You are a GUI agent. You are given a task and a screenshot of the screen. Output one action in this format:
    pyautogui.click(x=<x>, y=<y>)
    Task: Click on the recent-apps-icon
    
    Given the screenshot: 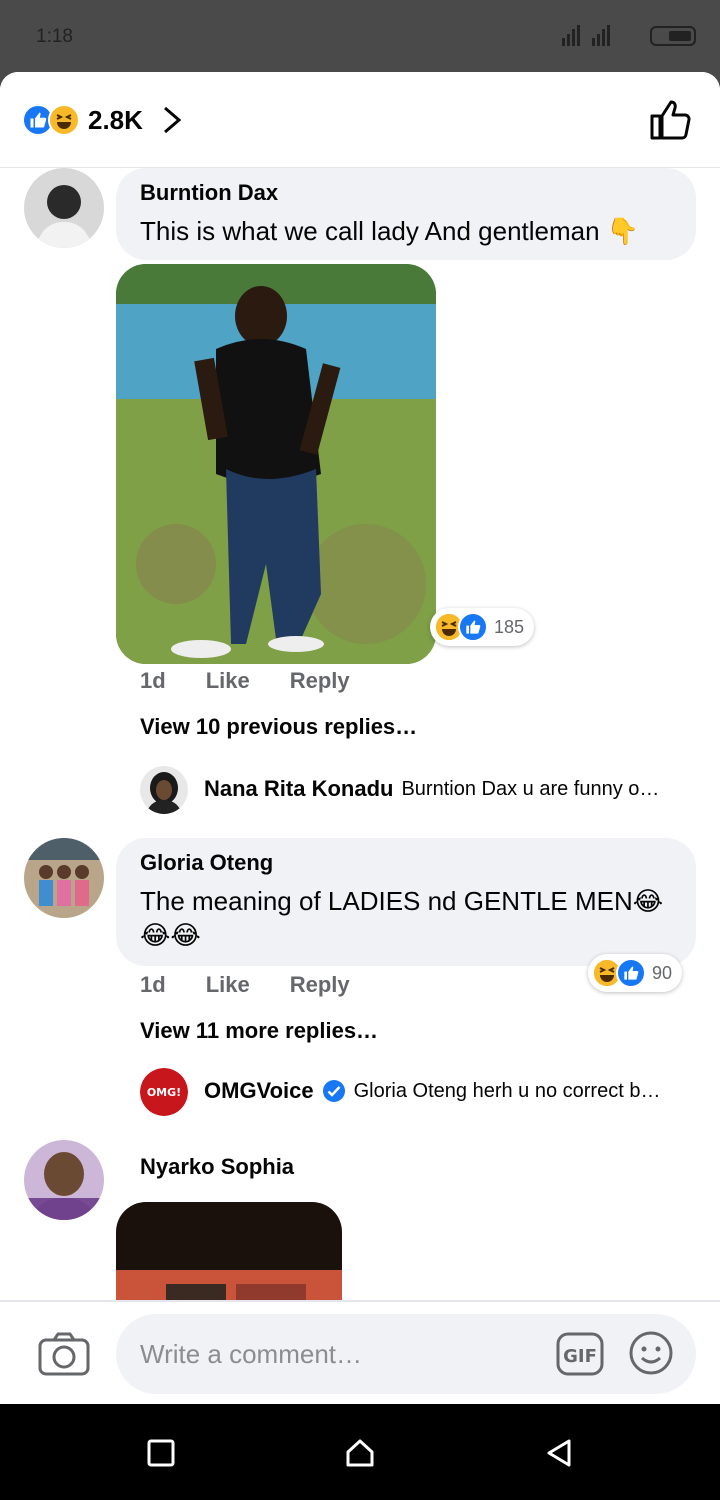 What is the action you would take?
    pyautogui.click(x=161, y=1453)
    